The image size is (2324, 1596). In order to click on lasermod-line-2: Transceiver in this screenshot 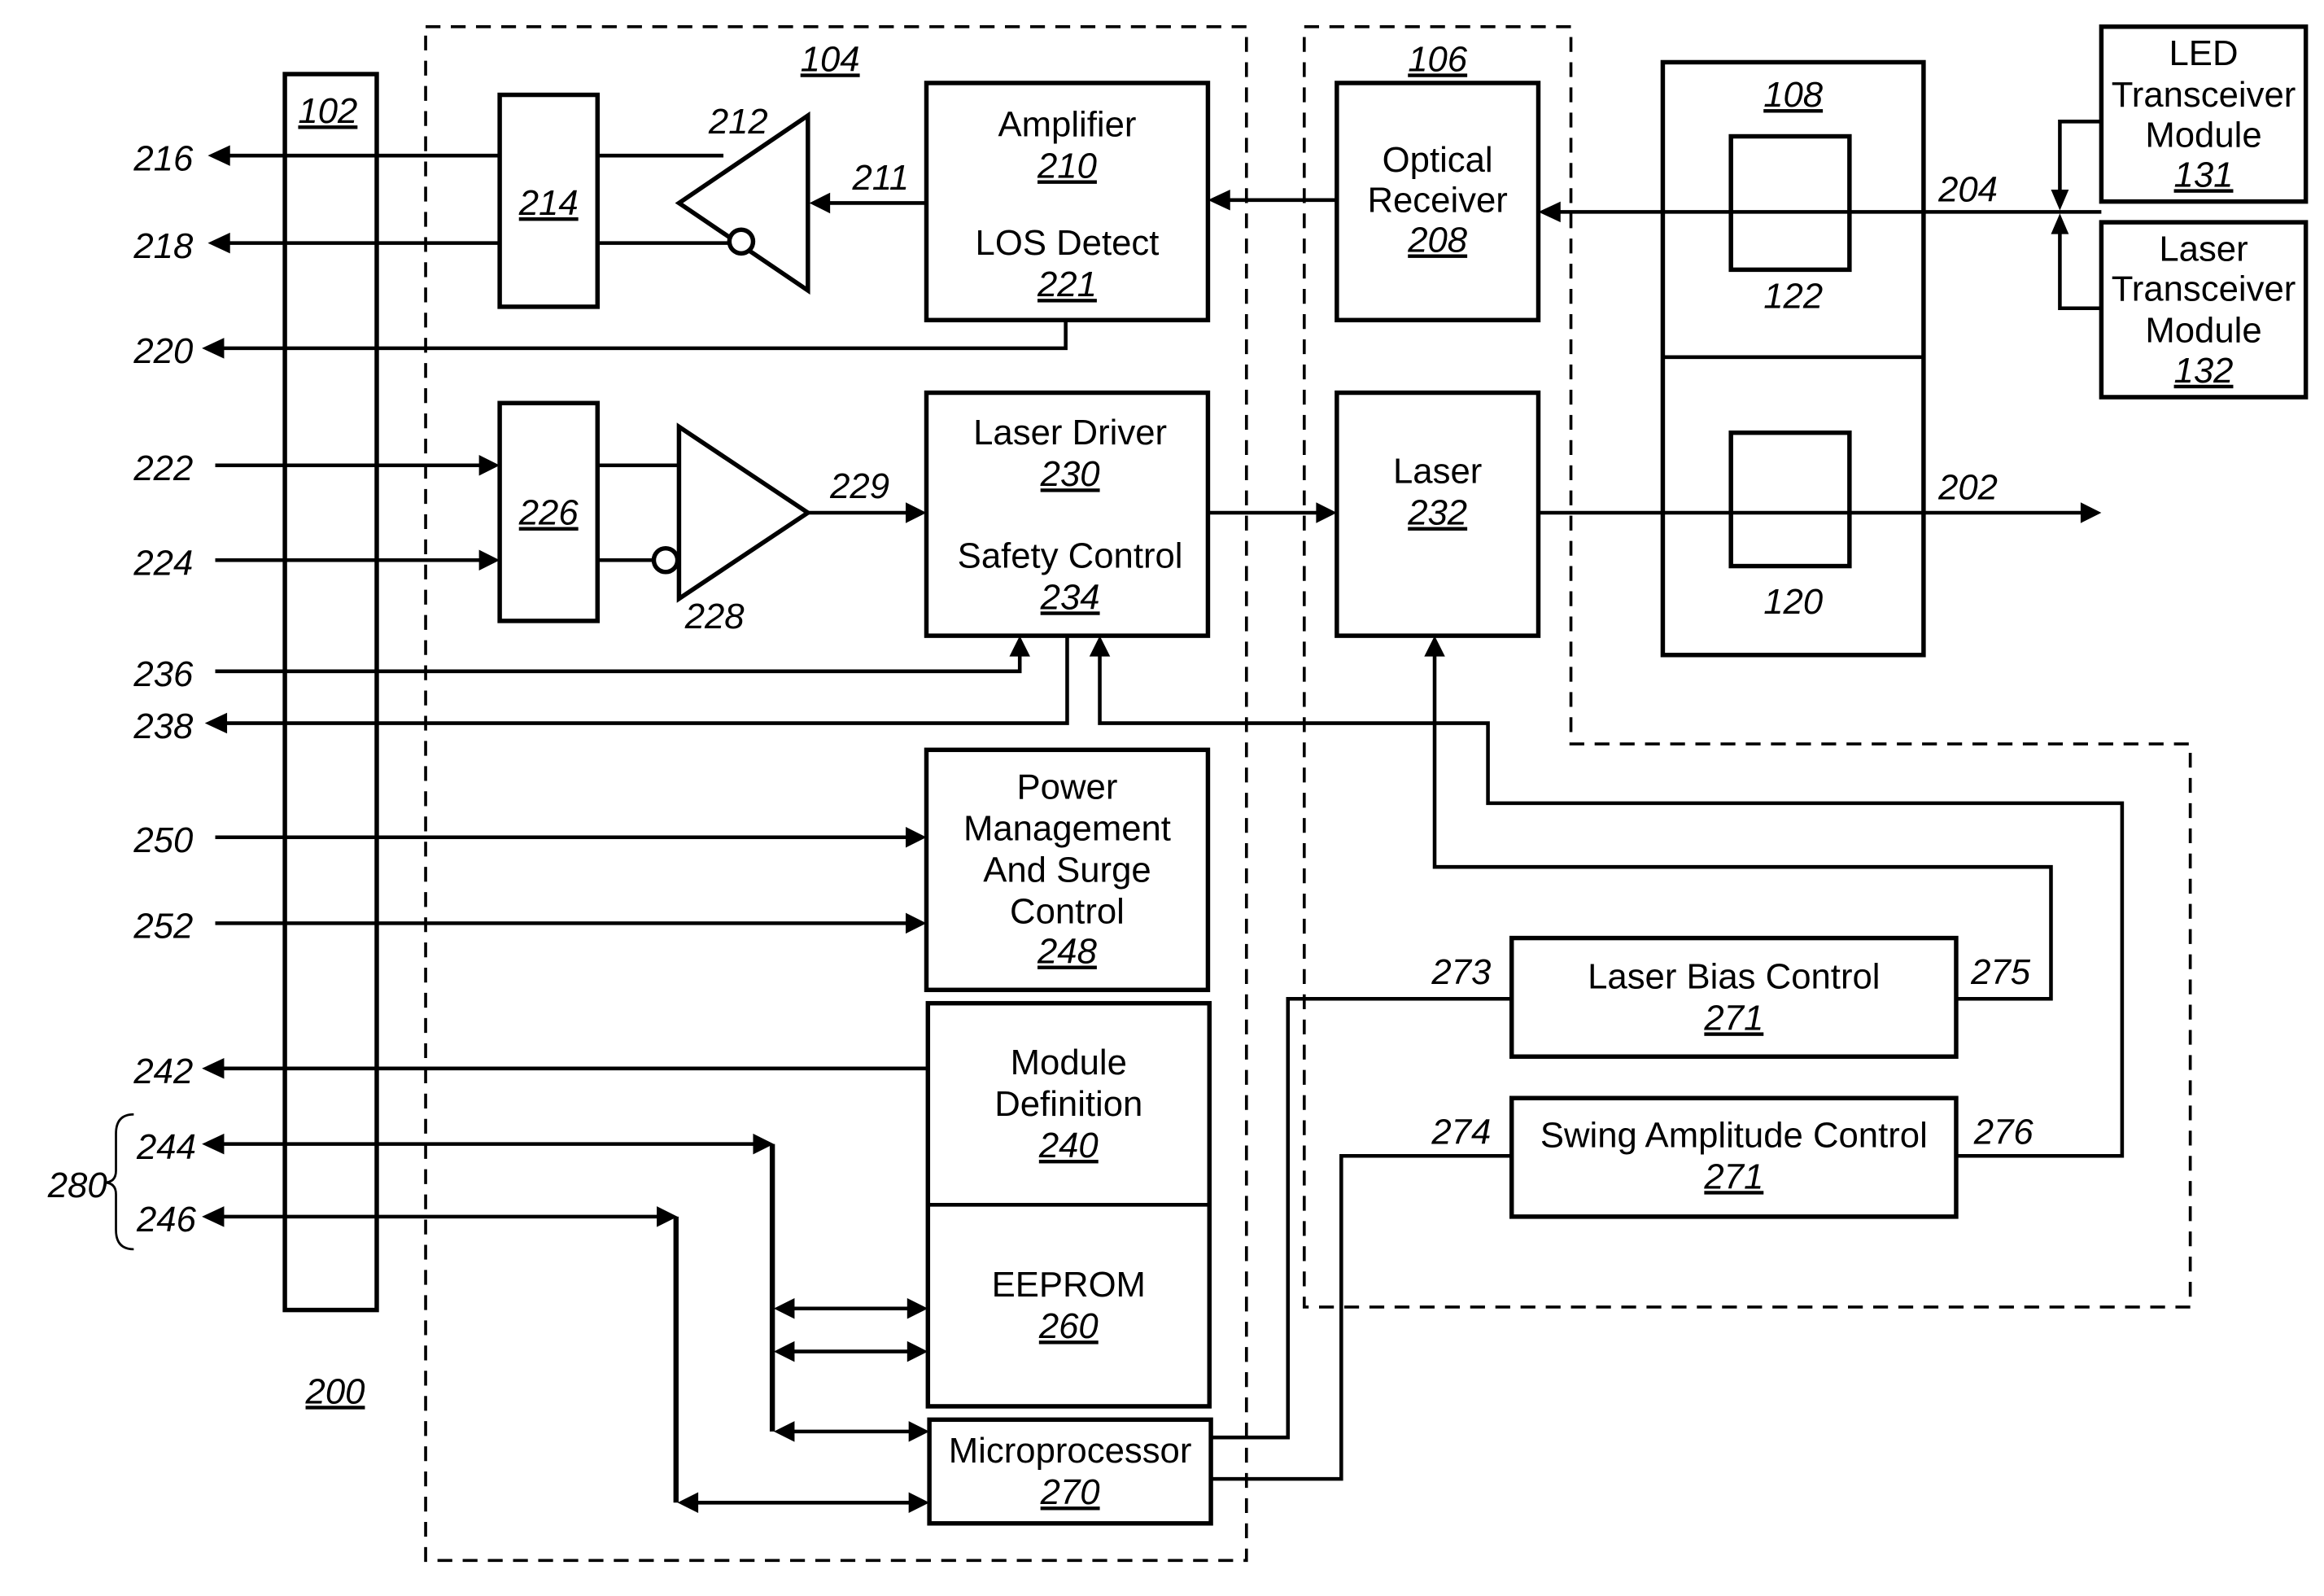, I will do `click(2204, 289)`.